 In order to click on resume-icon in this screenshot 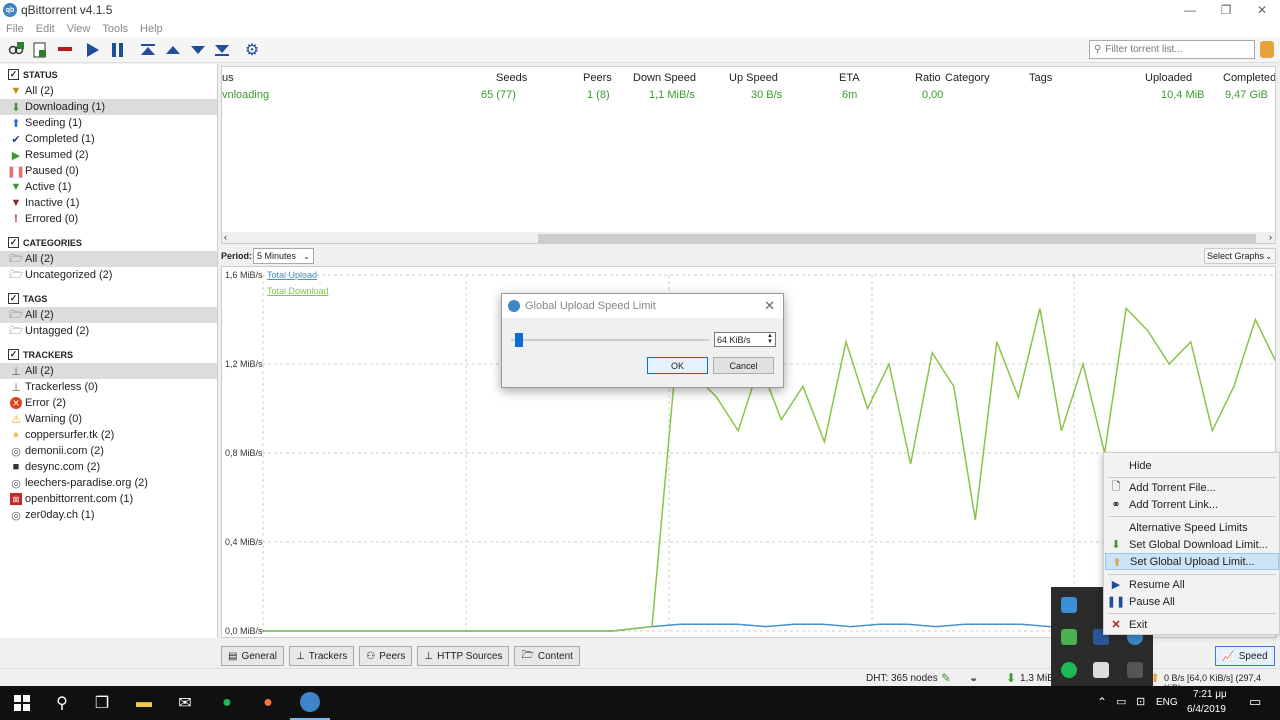, I will do `click(93, 50)`.